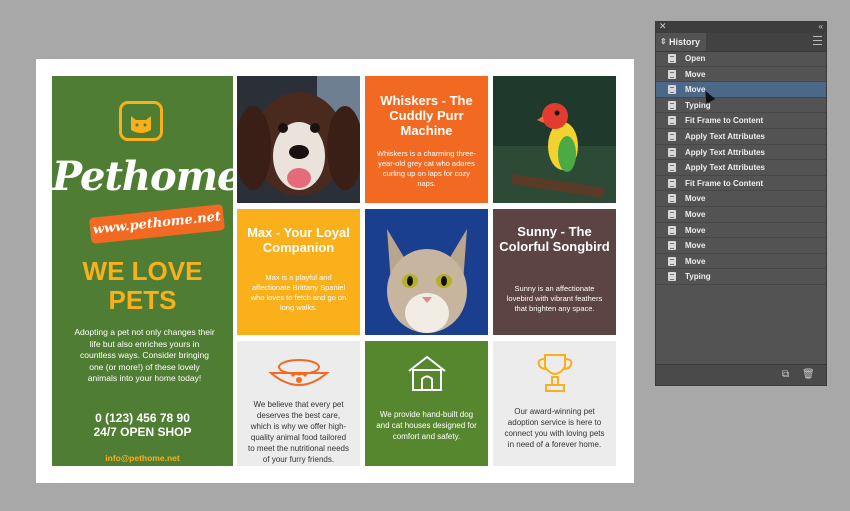 The height and width of the screenshot is (511, 850). What do you see at coordinates (663, 26) in the screenshot?
I see `close-icon: ✕` at bounding box center [663, 26].